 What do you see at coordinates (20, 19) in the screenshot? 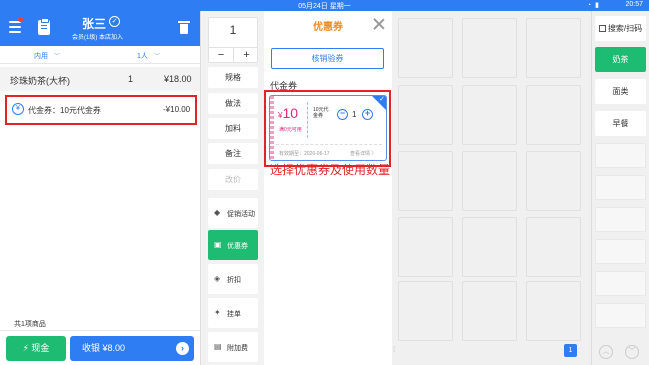
I see `notification-dot` at bounding box center [20, 19].